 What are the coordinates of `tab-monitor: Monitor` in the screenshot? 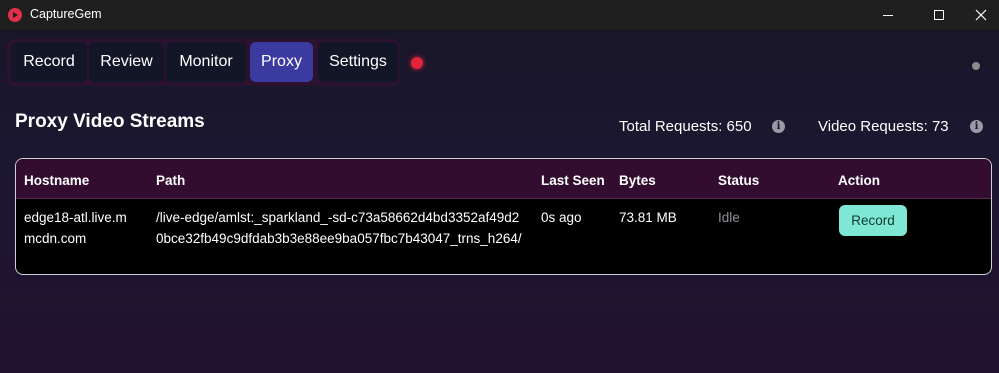 It's located at (206, 62).